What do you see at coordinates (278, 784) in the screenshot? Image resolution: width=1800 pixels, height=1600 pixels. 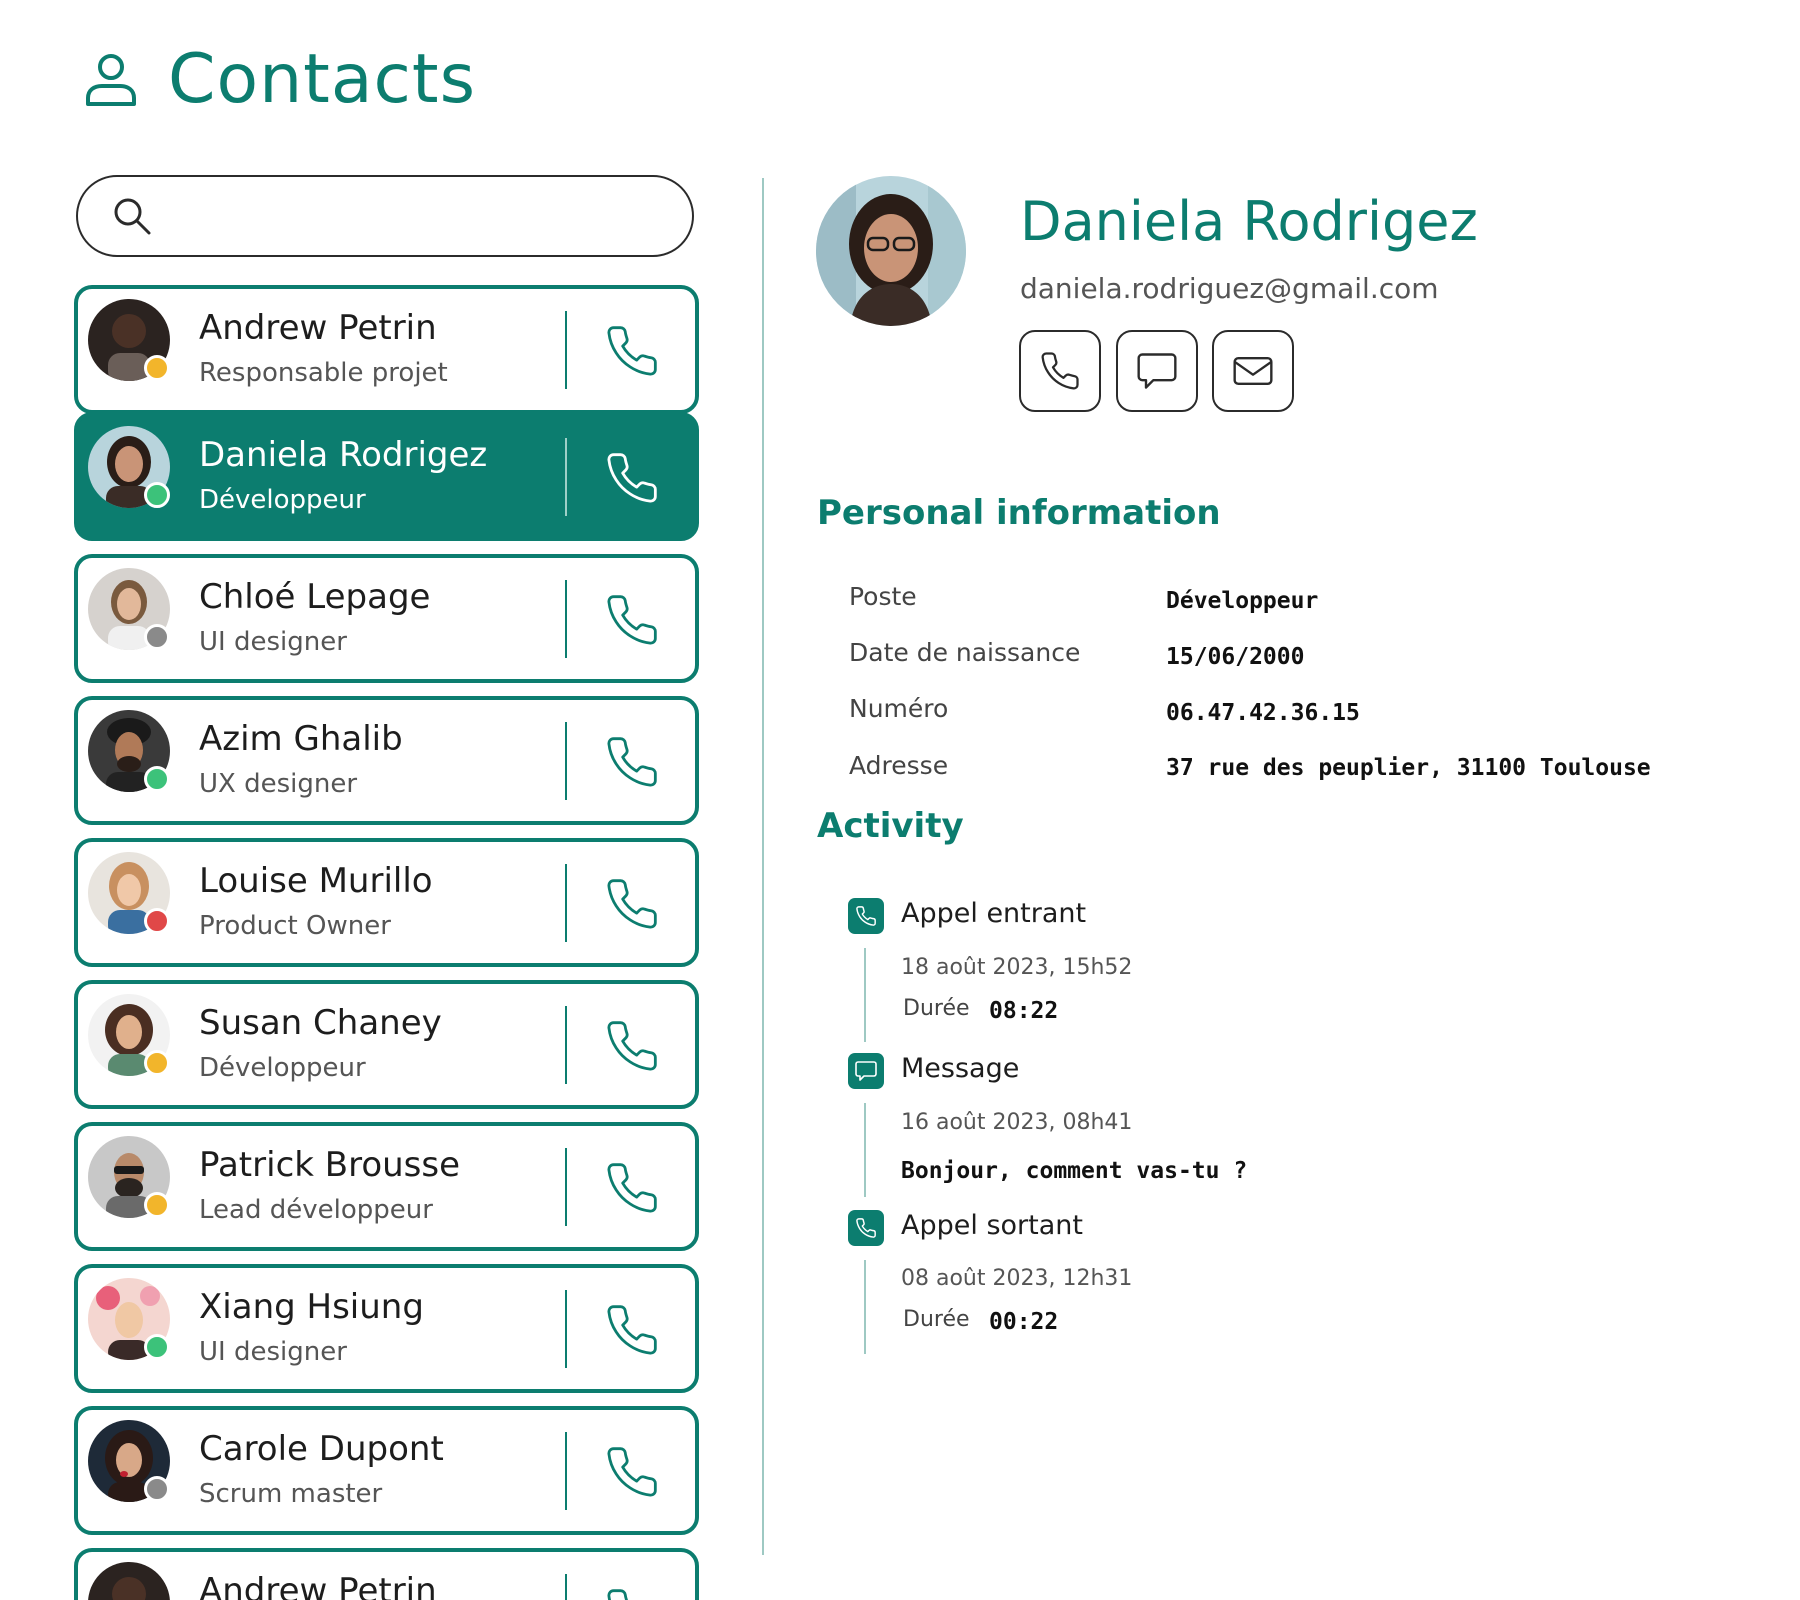 I see `contact-role: UX designer` at bounding box center [278, 784].